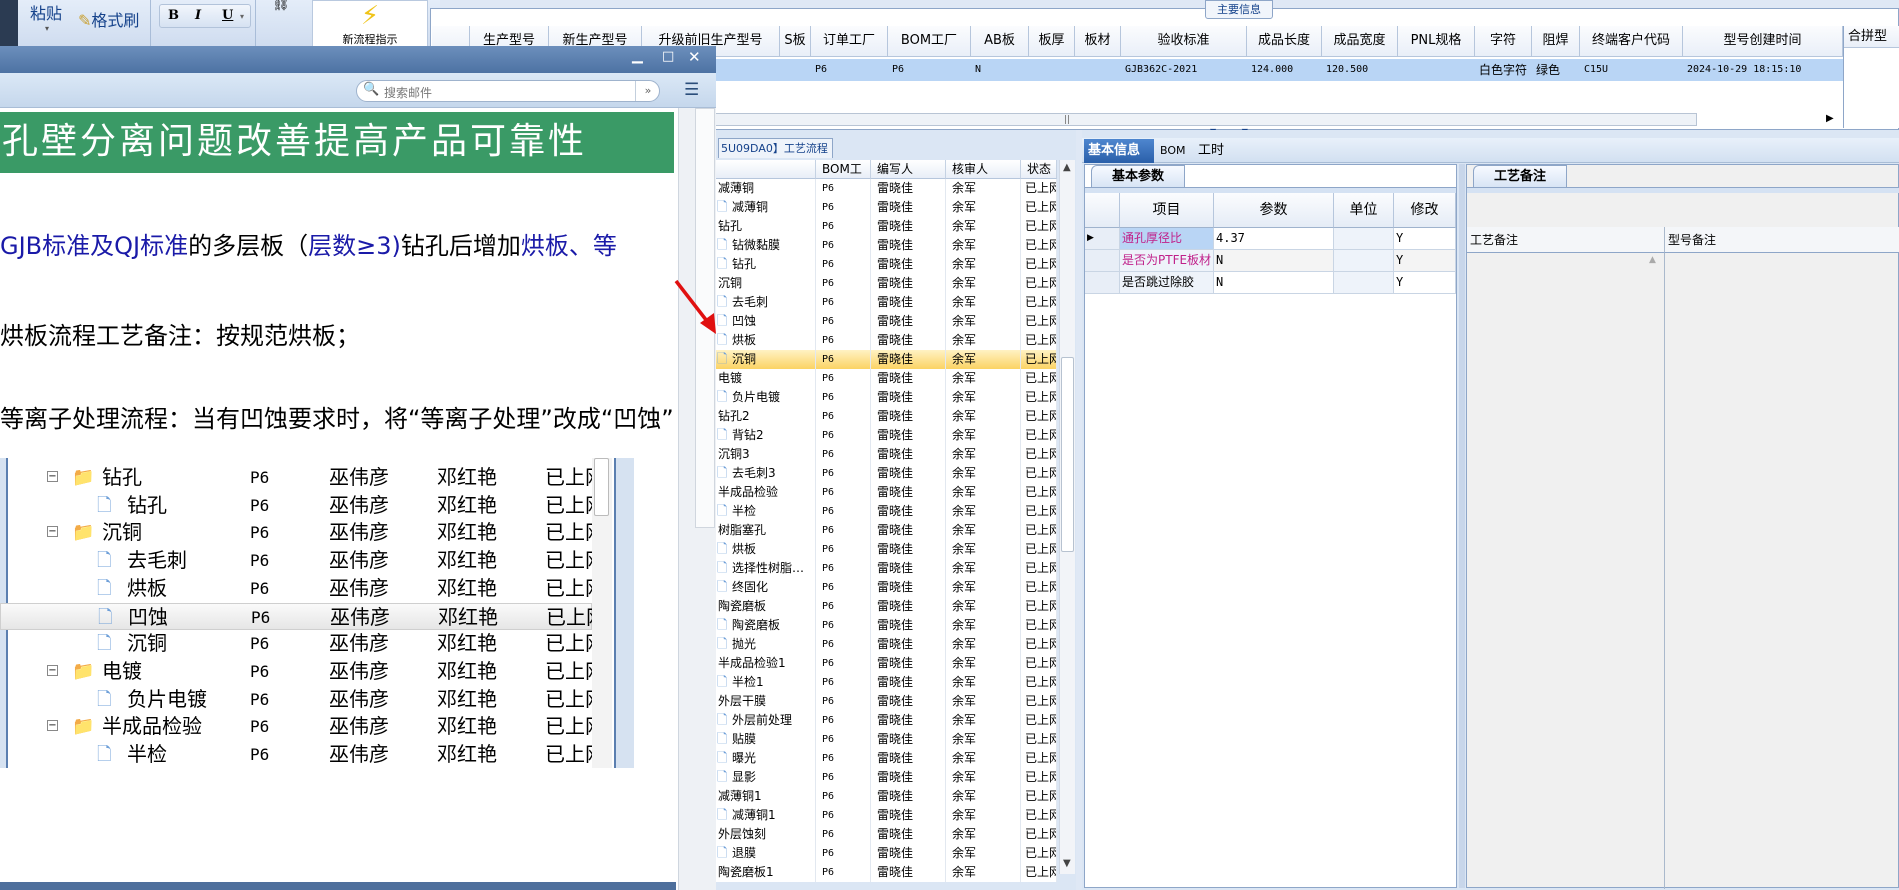 This screenshot has height=890, width=1899. I want to click on scroll-down-arrow-icon: ▼, so click(1067, 863).